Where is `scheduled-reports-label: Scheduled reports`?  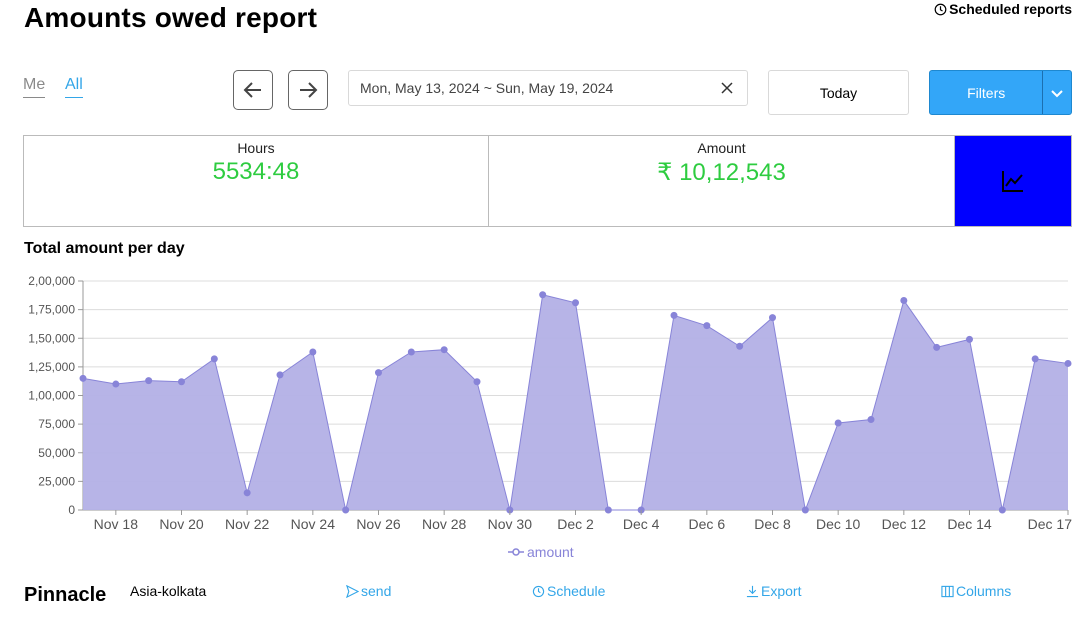 scheduled-reports-label: Scheduled reports is located at coordinates (1010, 9).